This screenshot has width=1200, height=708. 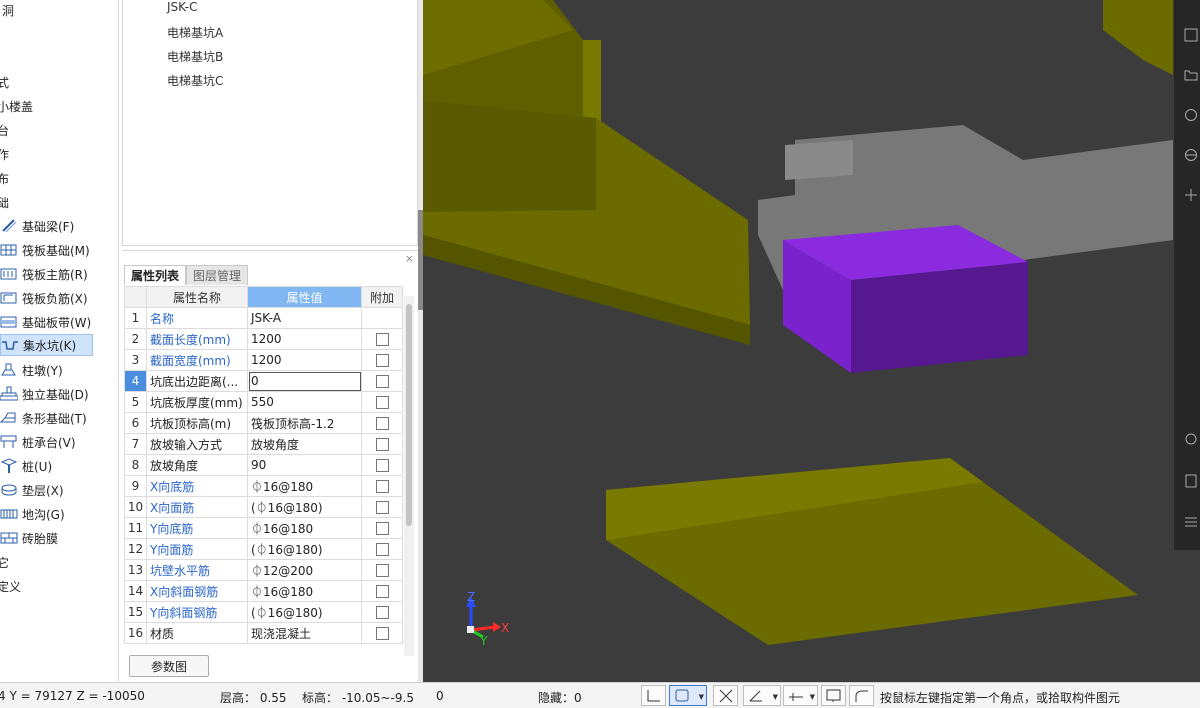 I want to click on property-row: 5 坑底板厚度(mm) 550, so click(x=263, y=402).